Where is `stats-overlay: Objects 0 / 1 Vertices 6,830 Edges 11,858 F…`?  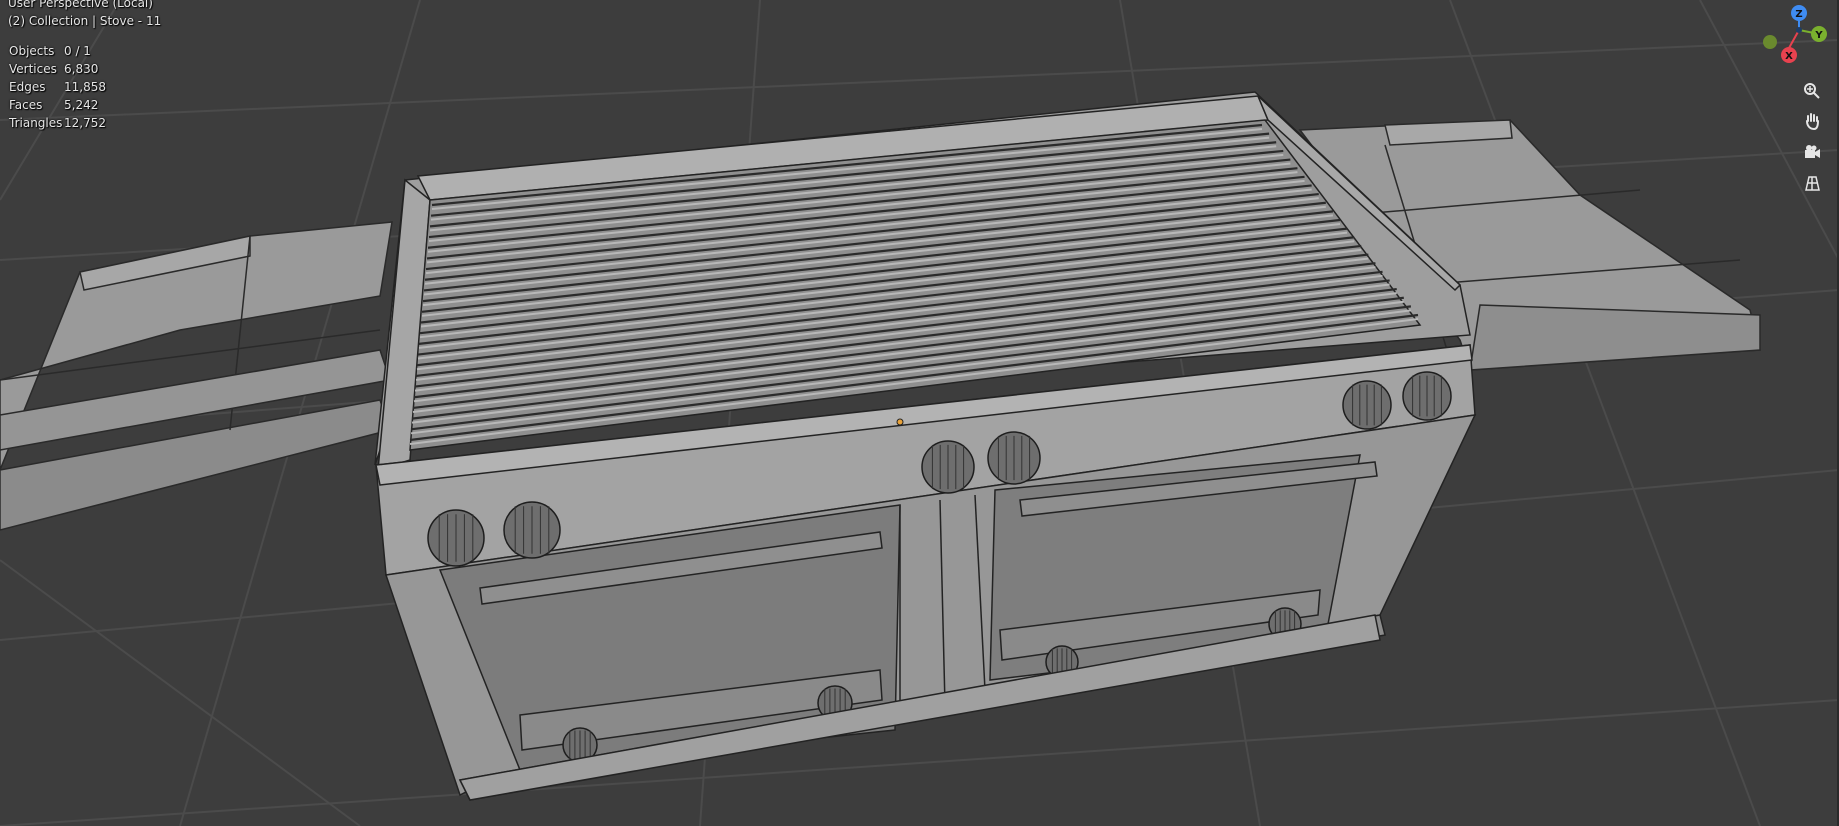
stats-overlay: Objects 0 / 1 Vertices 6,830 Edges 11,858 F… is located at coordinates (76, 87).